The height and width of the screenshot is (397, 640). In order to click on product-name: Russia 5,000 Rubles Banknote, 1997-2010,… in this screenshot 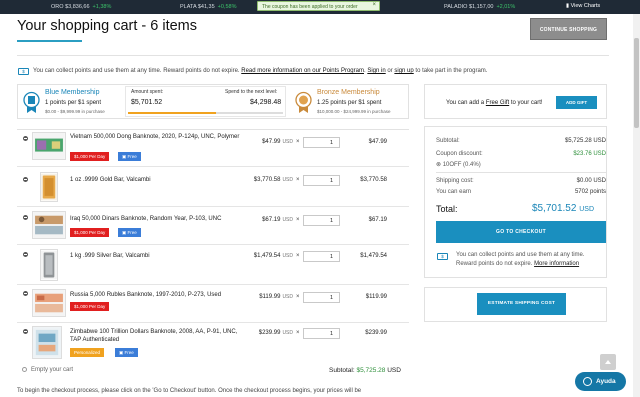, I will do `click(155, 295)`.